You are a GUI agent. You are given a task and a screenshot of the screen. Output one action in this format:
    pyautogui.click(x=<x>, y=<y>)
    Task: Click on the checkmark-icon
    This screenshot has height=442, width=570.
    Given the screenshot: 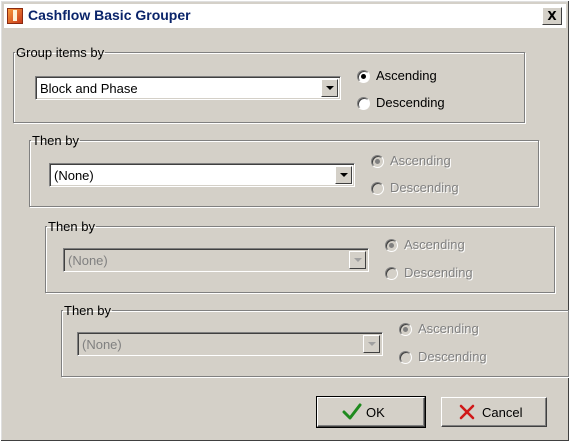 What is the action you would take?
    pyautogui.click(x=352, y=413)
    